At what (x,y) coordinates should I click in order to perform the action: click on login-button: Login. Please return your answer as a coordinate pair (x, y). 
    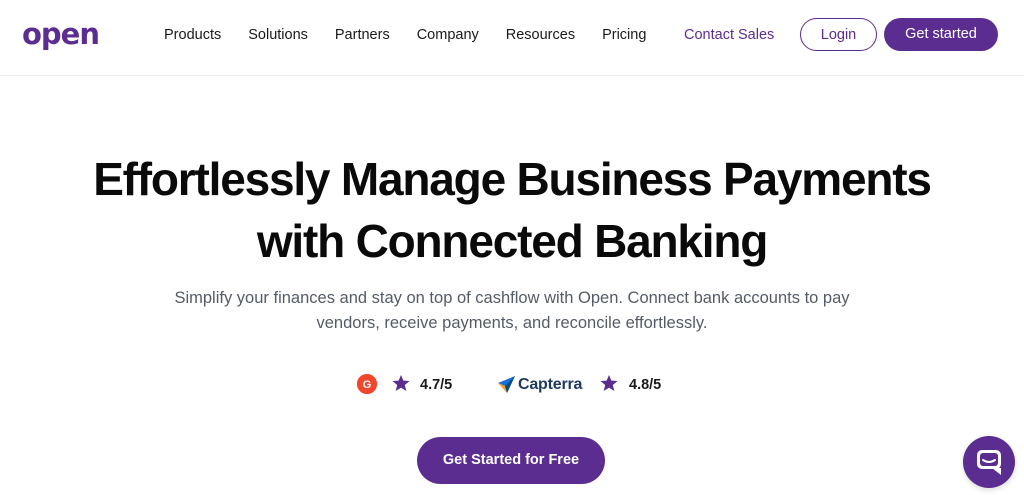
    Looking at the image, I should click on (838, 34).